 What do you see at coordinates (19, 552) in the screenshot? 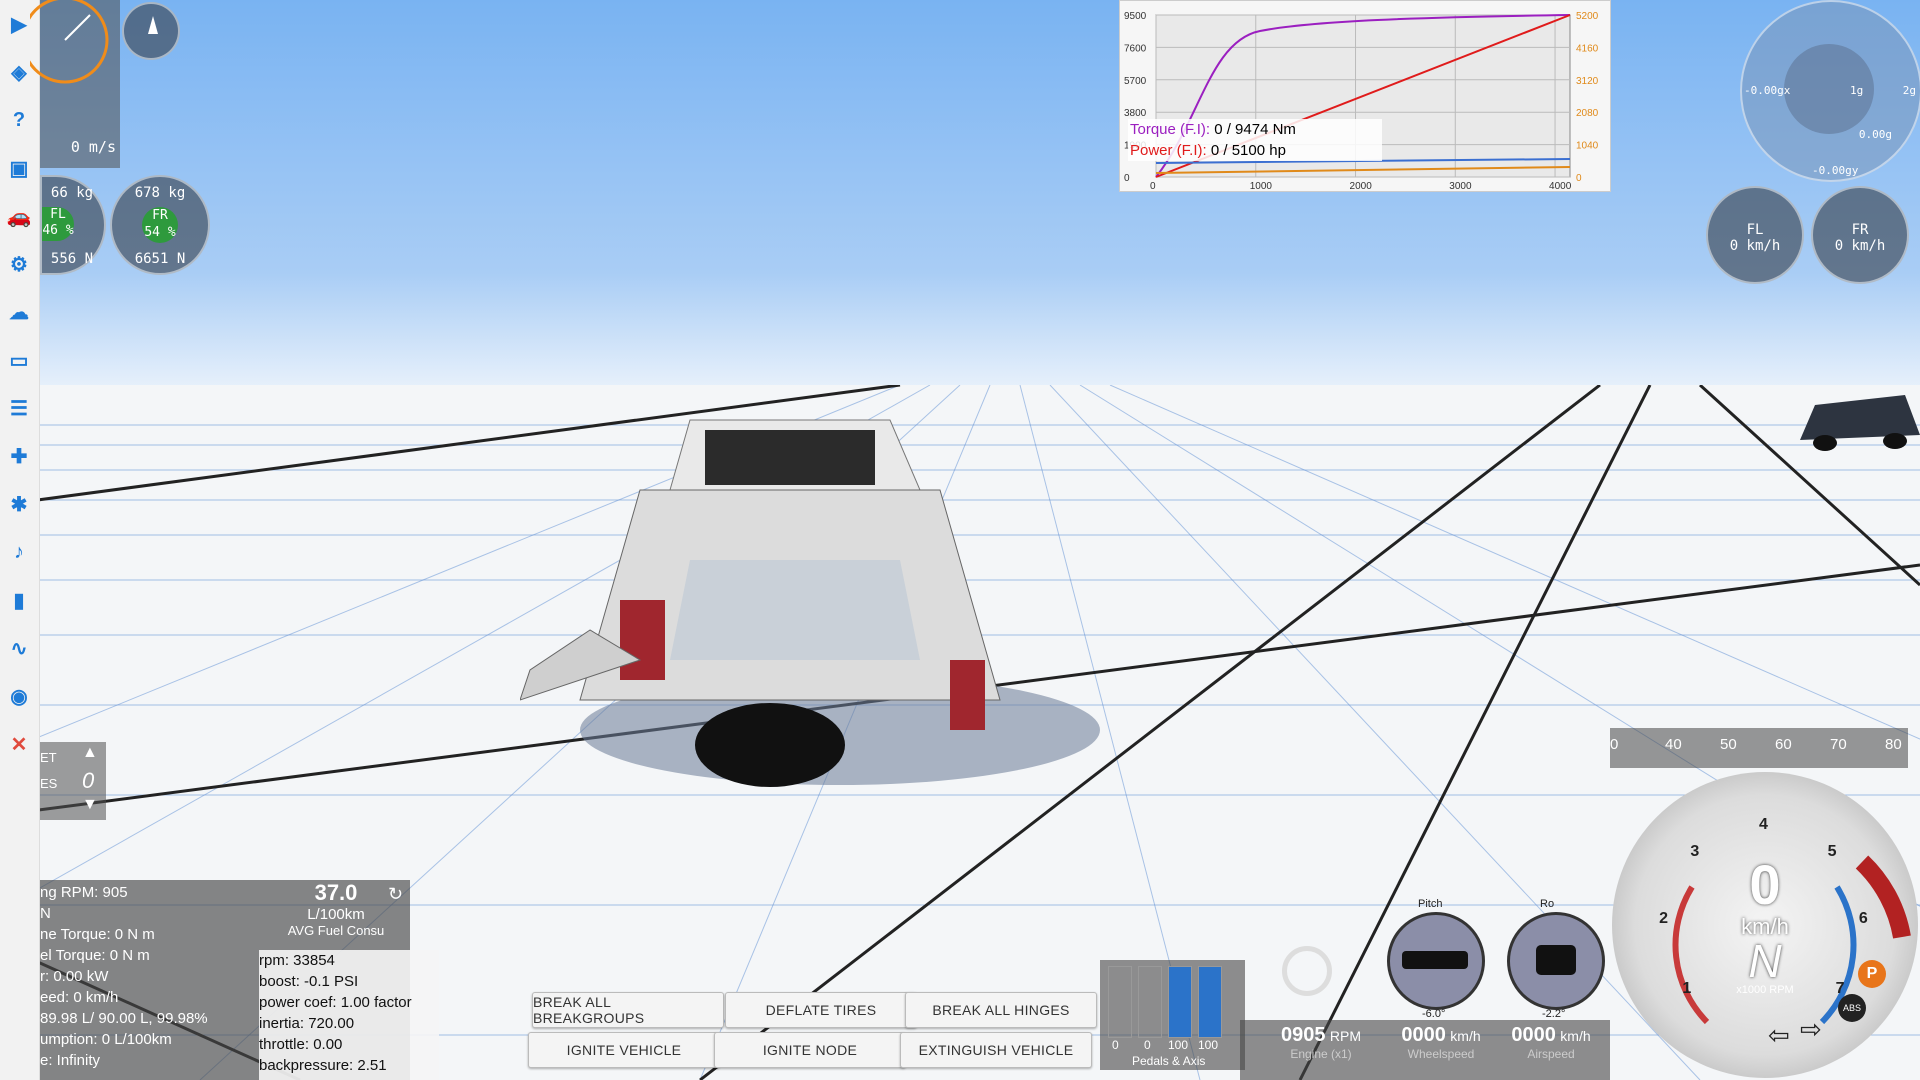
I see `sound-icon: ♪` at bounding box center [19, 552].